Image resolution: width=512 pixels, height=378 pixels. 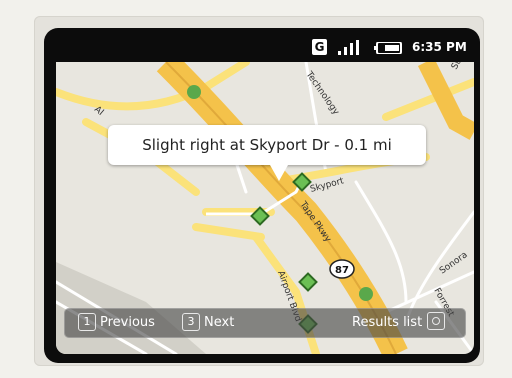 What do you see at coordinates (279, 173) in the screenshot?
I see `tooltip-pointer` at bounding box center [279, 173].